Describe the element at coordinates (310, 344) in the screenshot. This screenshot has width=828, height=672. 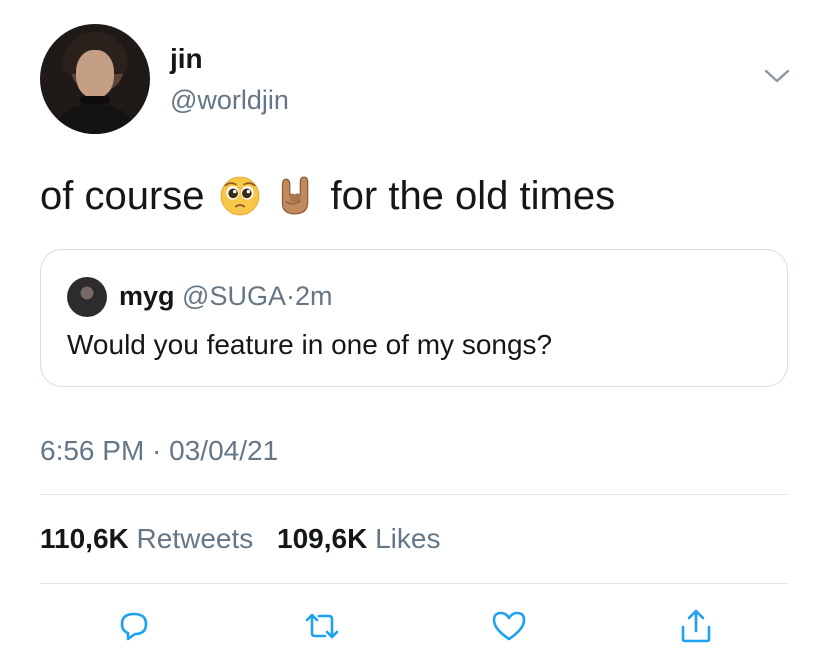
I see `quoted-tweet-text: Would you feature in one of my songs?` at that location.